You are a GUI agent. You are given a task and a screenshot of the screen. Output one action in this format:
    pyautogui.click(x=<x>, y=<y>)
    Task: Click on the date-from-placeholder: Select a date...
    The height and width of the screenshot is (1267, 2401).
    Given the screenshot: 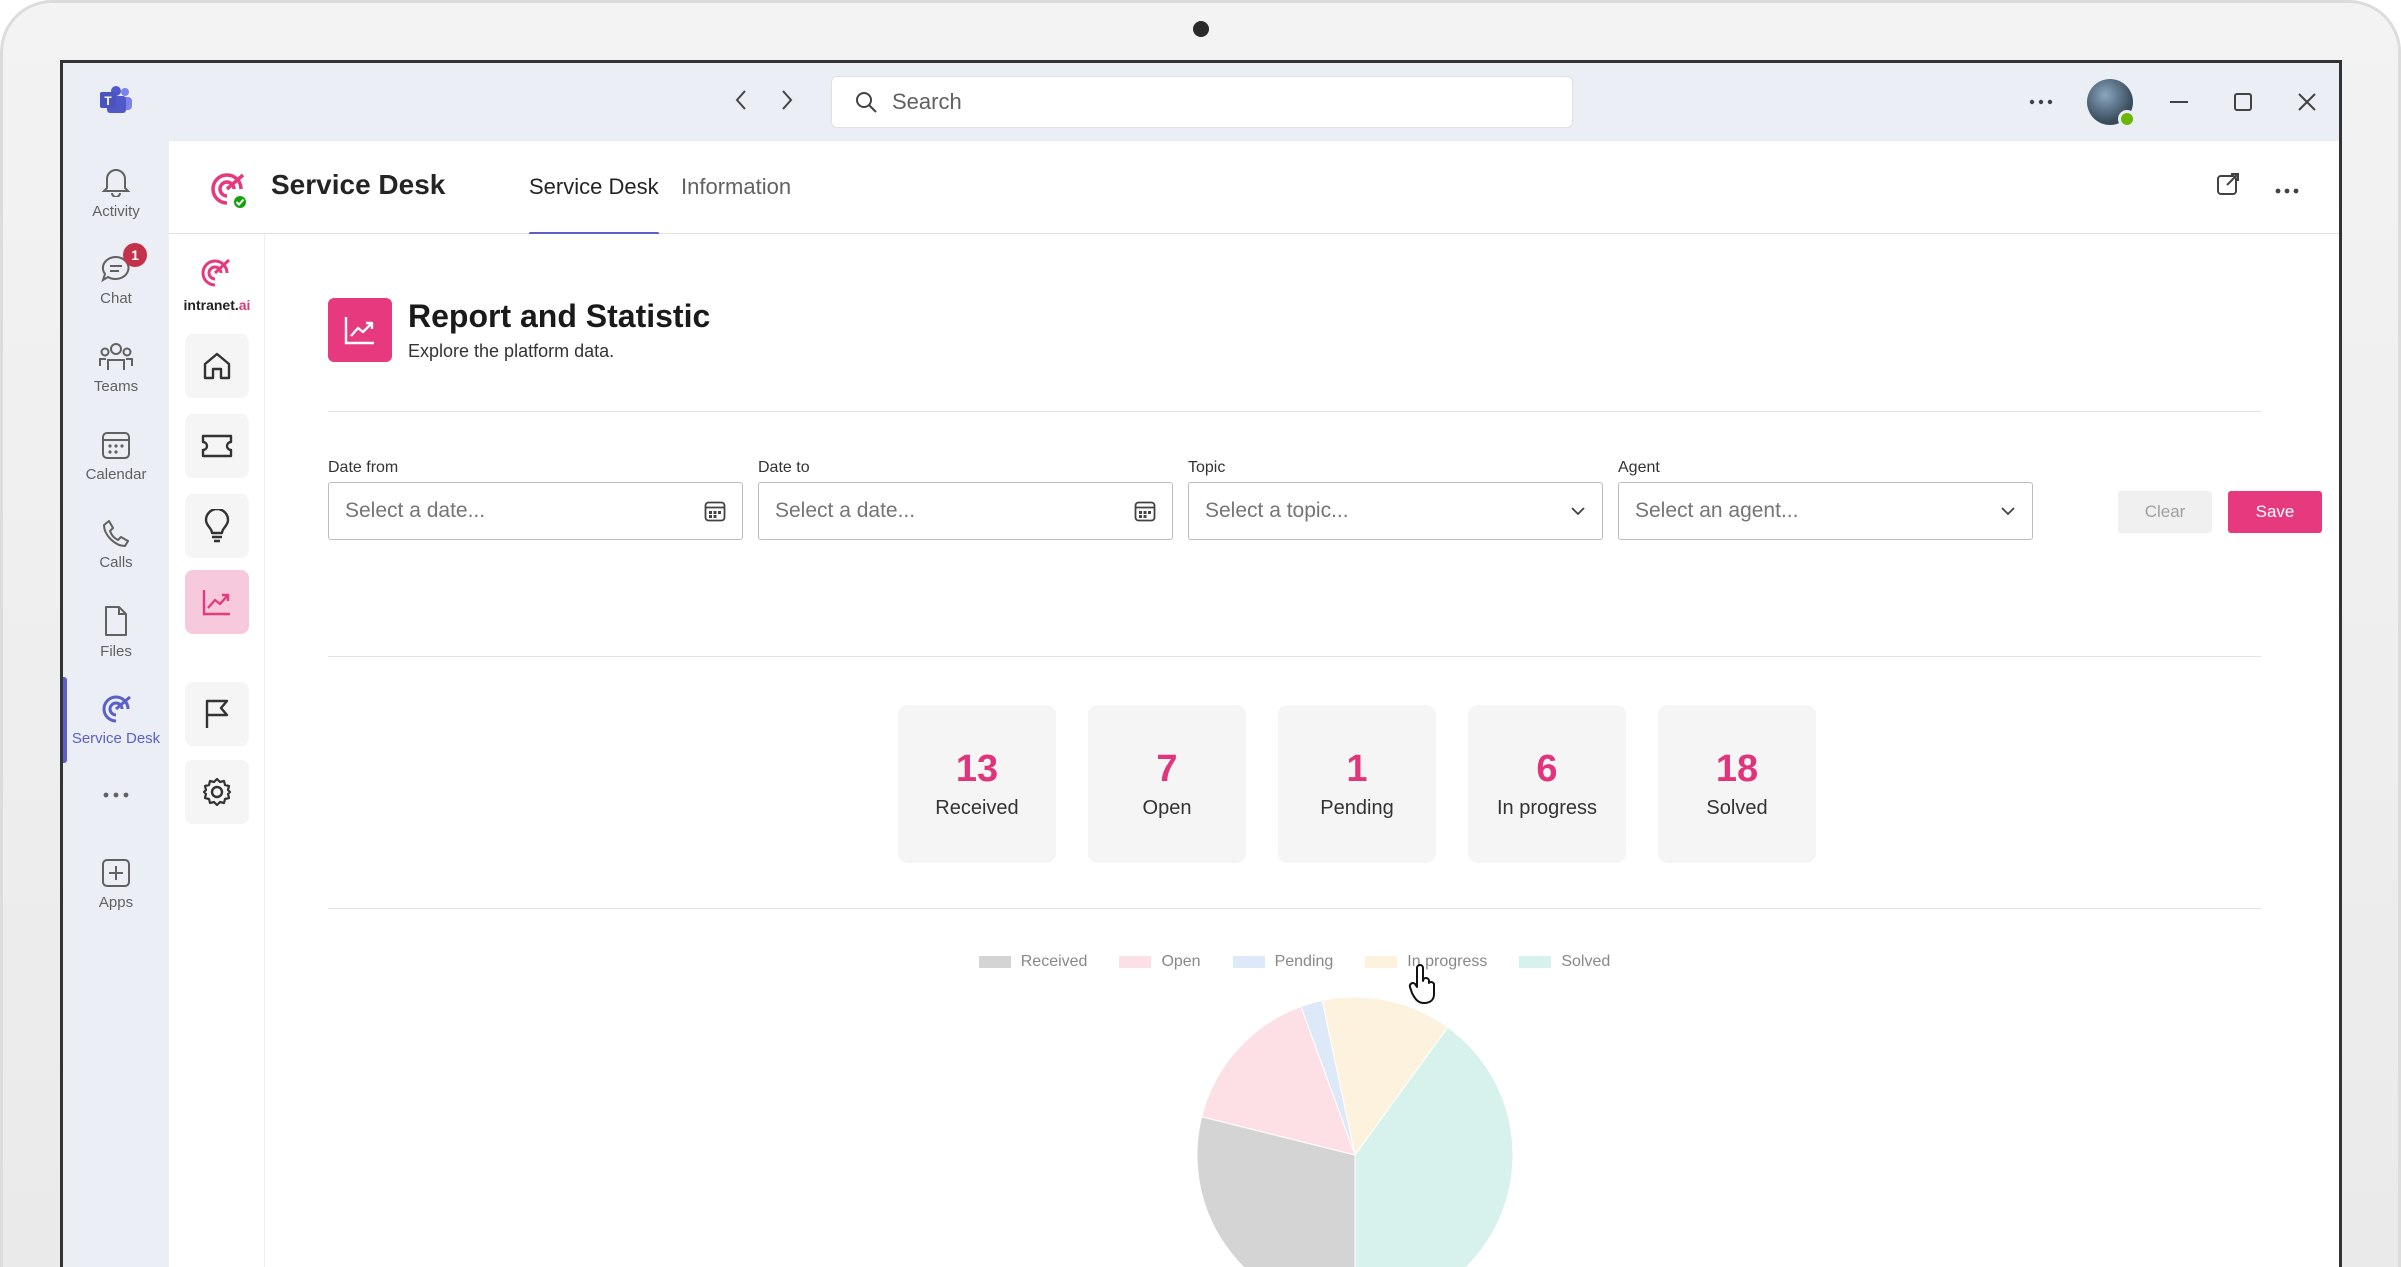 What is the action you would take?
    pyautogui.click(x=415, y=510)
    